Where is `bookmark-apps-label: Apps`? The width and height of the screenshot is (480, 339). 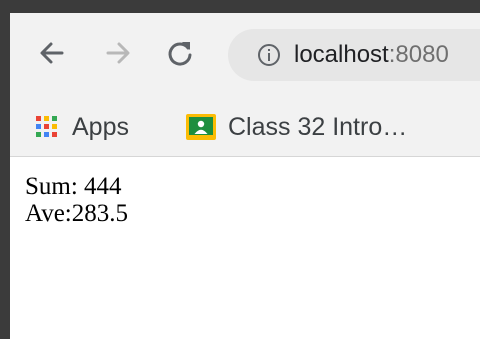 bookmark-apps-label: Apps is located at coordinates (100, 126).